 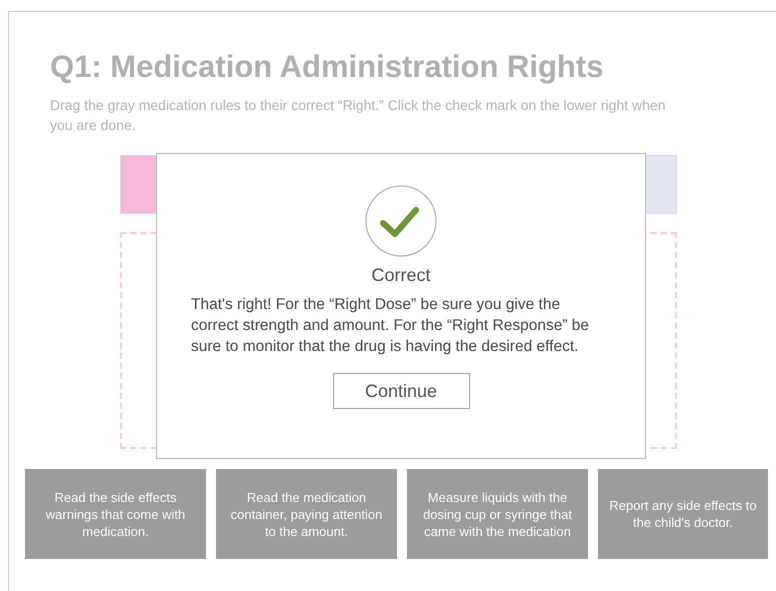 What do you see at coordinates (400, 275) in the screenshot?
I see `dialog-heading: Correct` at bounding box center [400, 275].